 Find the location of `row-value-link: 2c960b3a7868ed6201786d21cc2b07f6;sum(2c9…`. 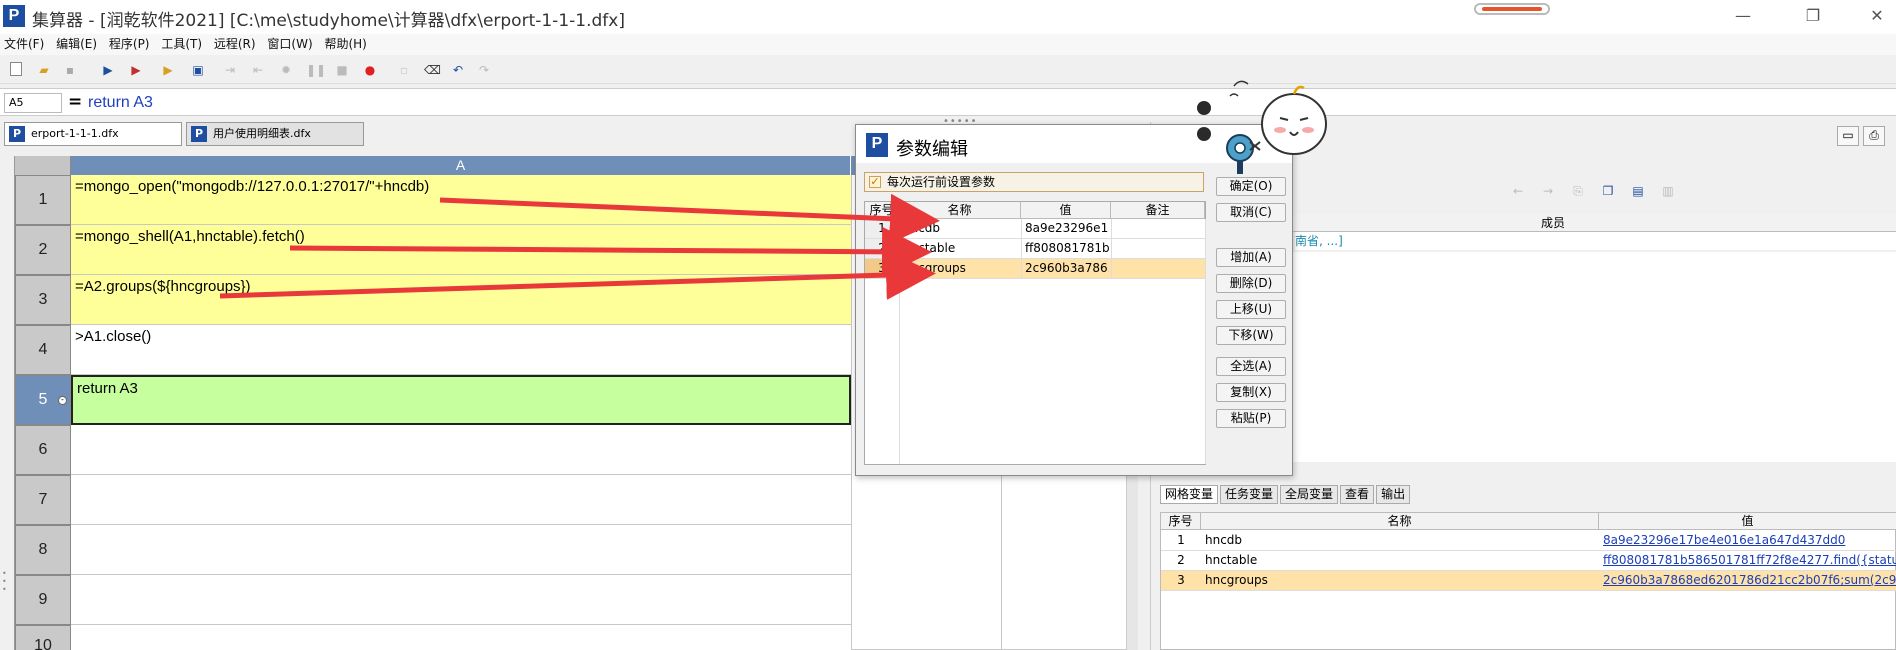

row-value-link: 2c960b3a7868ed6201786d21cc2b07f6;sum(2c9… is located at coordinates (1749, 580).